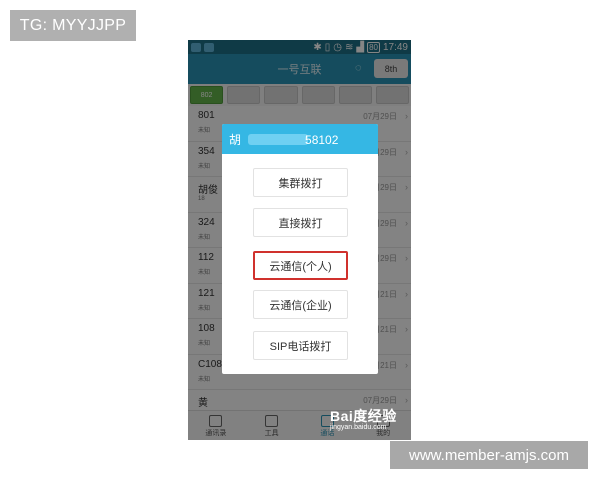  Describe the element at coordinates (322, 139) in the screenshot. I see `phone-number-suffix: 58102` at that location.